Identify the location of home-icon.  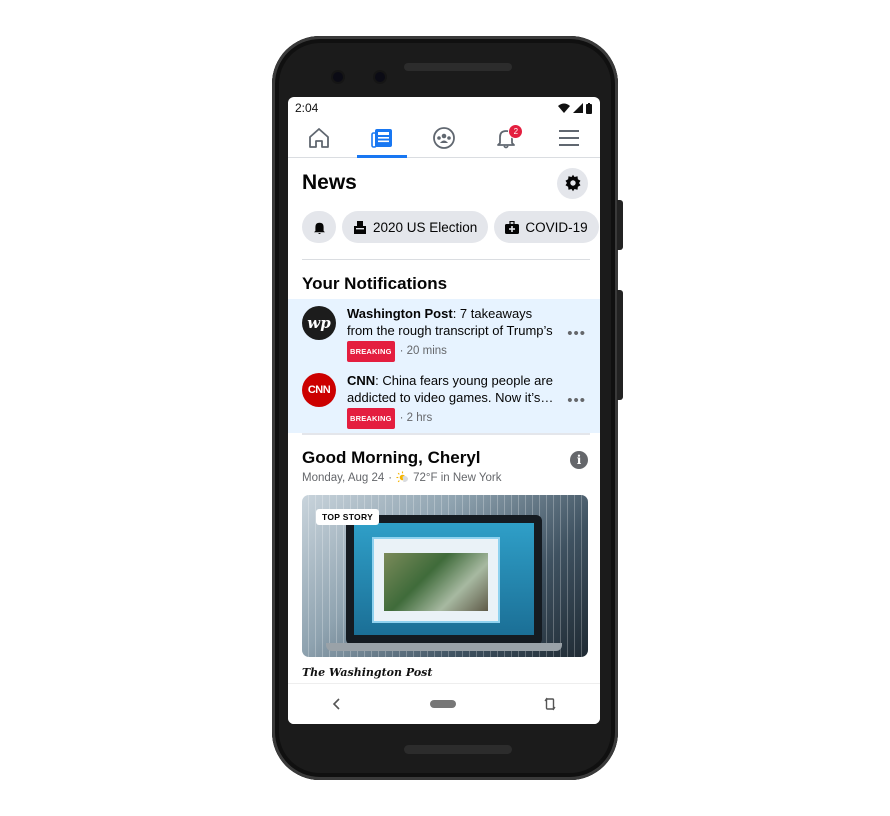
(319, 138).